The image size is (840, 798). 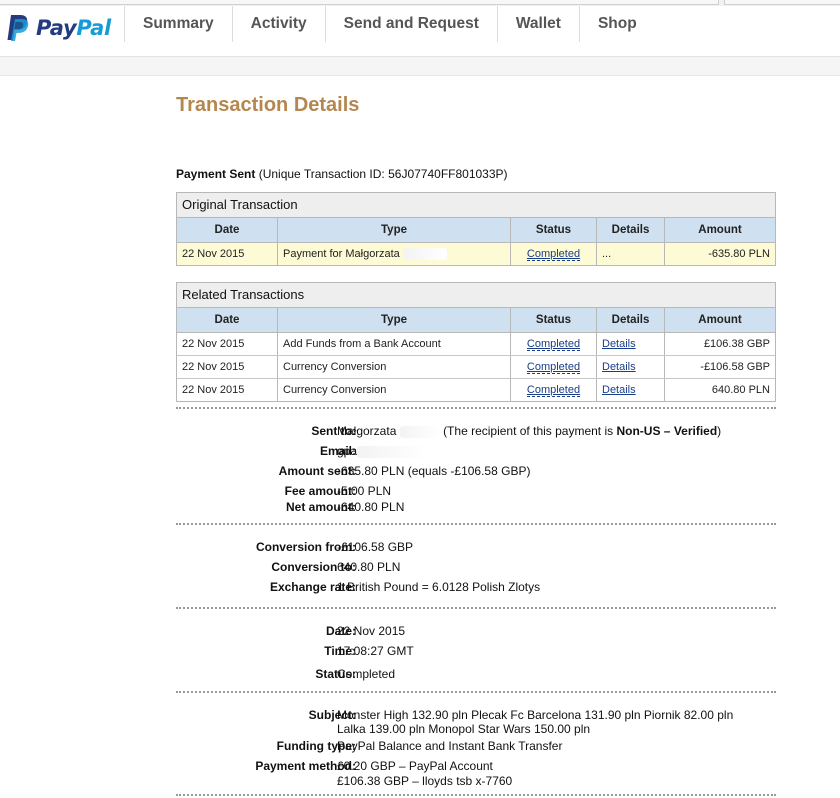 I want to click on paypal-wordmark: PayPal, so click(x=73, y=28).